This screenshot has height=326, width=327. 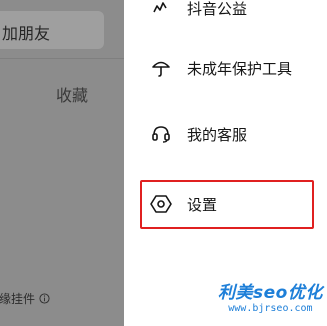 I want to click on widget-label: 缘挂件, so click(x=18, y=299).